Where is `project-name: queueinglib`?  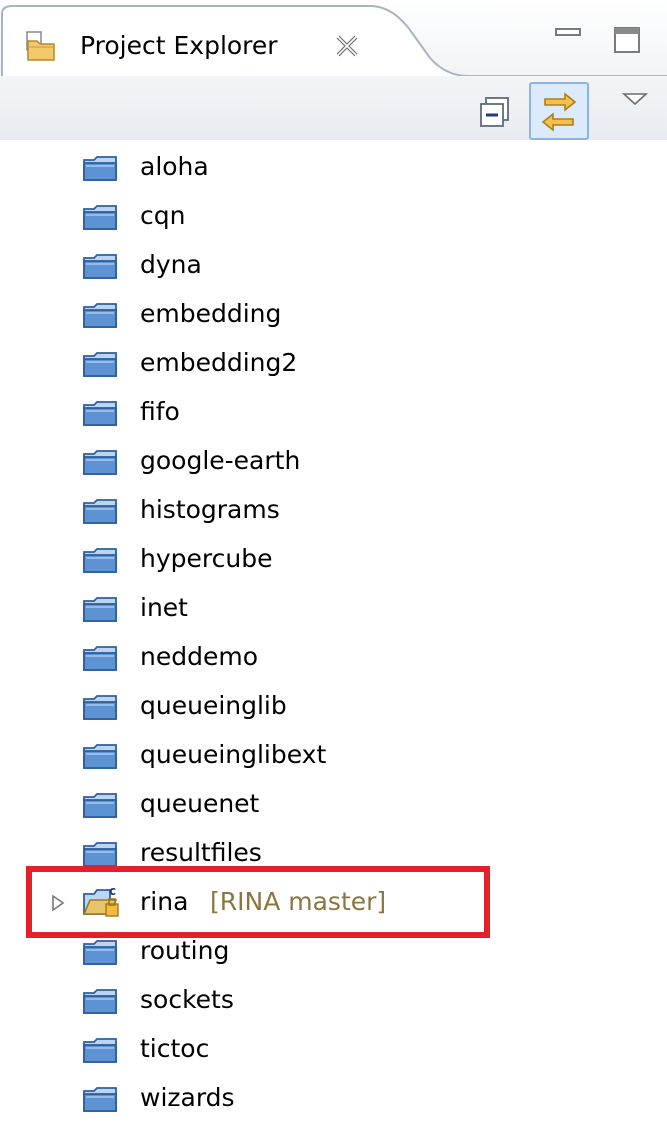 project-name: queueinglib is located at coordinates (213, 705).